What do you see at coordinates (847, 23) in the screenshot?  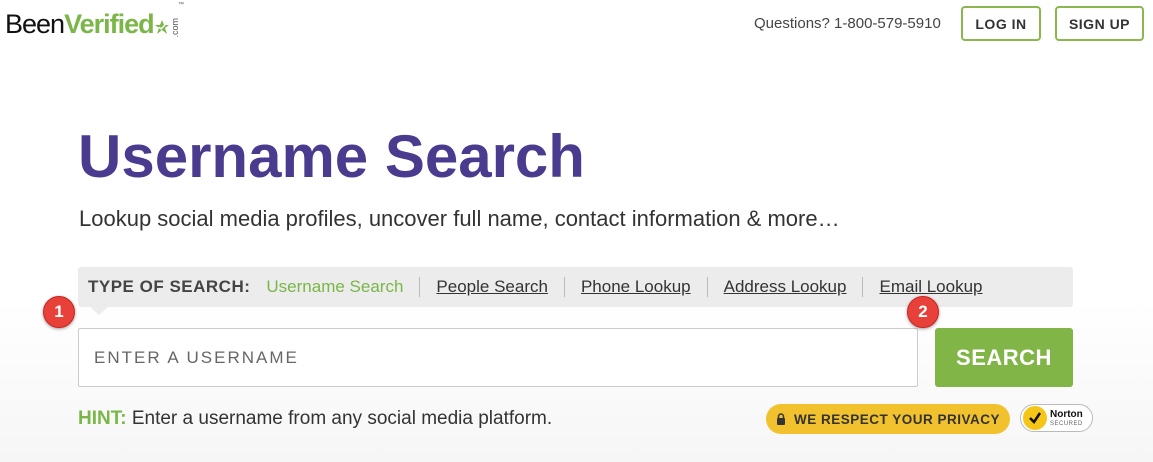 I see `support-phone: Questions? 1-800-579-5910` at bounding box center [847, 23].